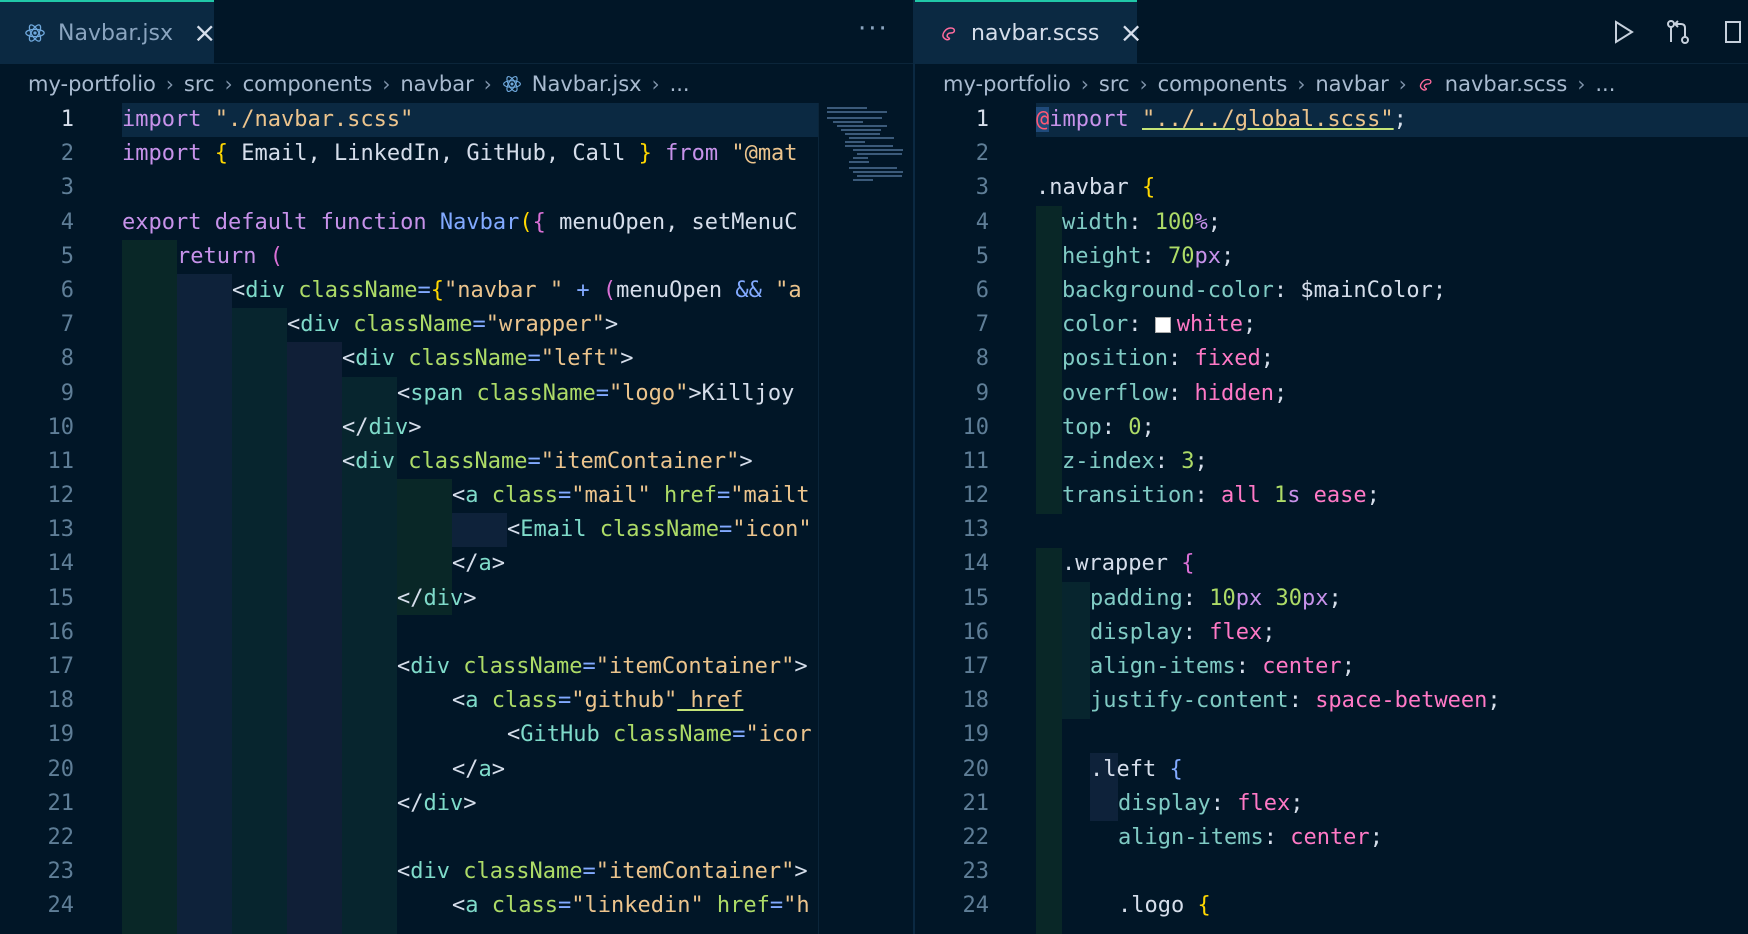  What do you see at coordinates (456, 838) in the screenshot?
I see `code-line: 22` at bounding box center [456, 838].